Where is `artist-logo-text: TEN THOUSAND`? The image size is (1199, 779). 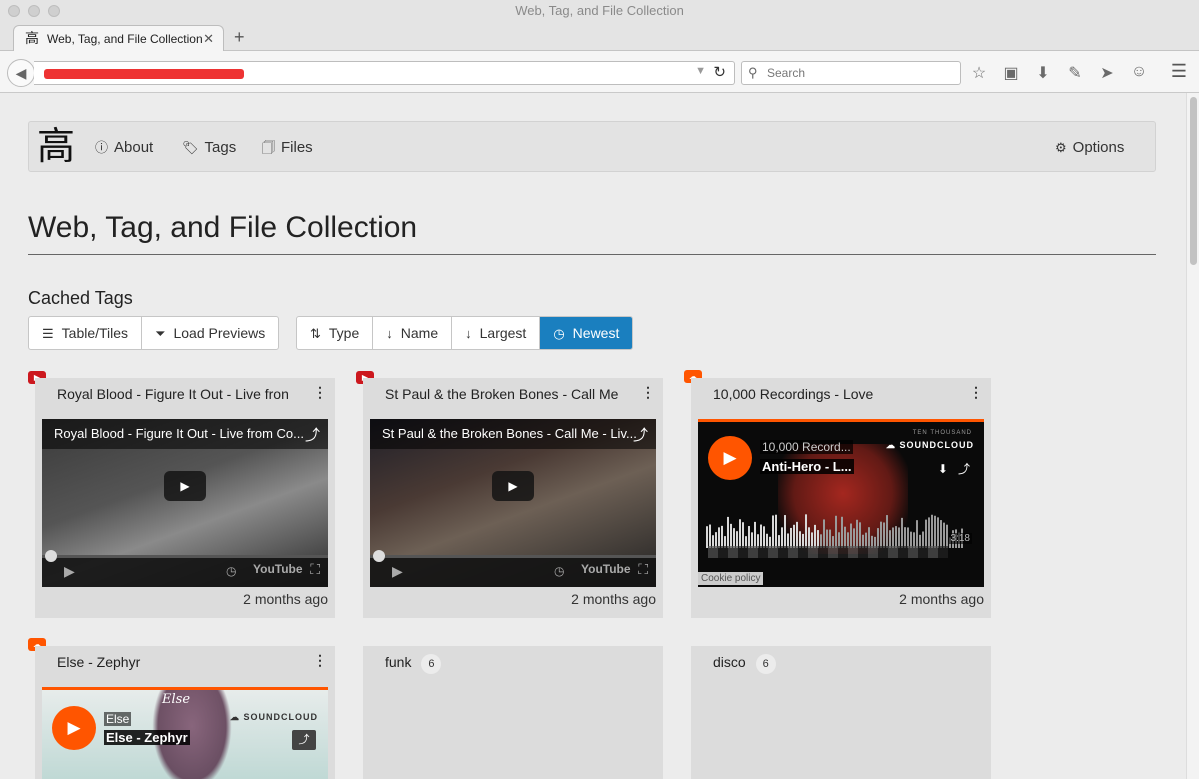 artist-logo-text: TEN THOUSAND is located at coordinates (942, 433).